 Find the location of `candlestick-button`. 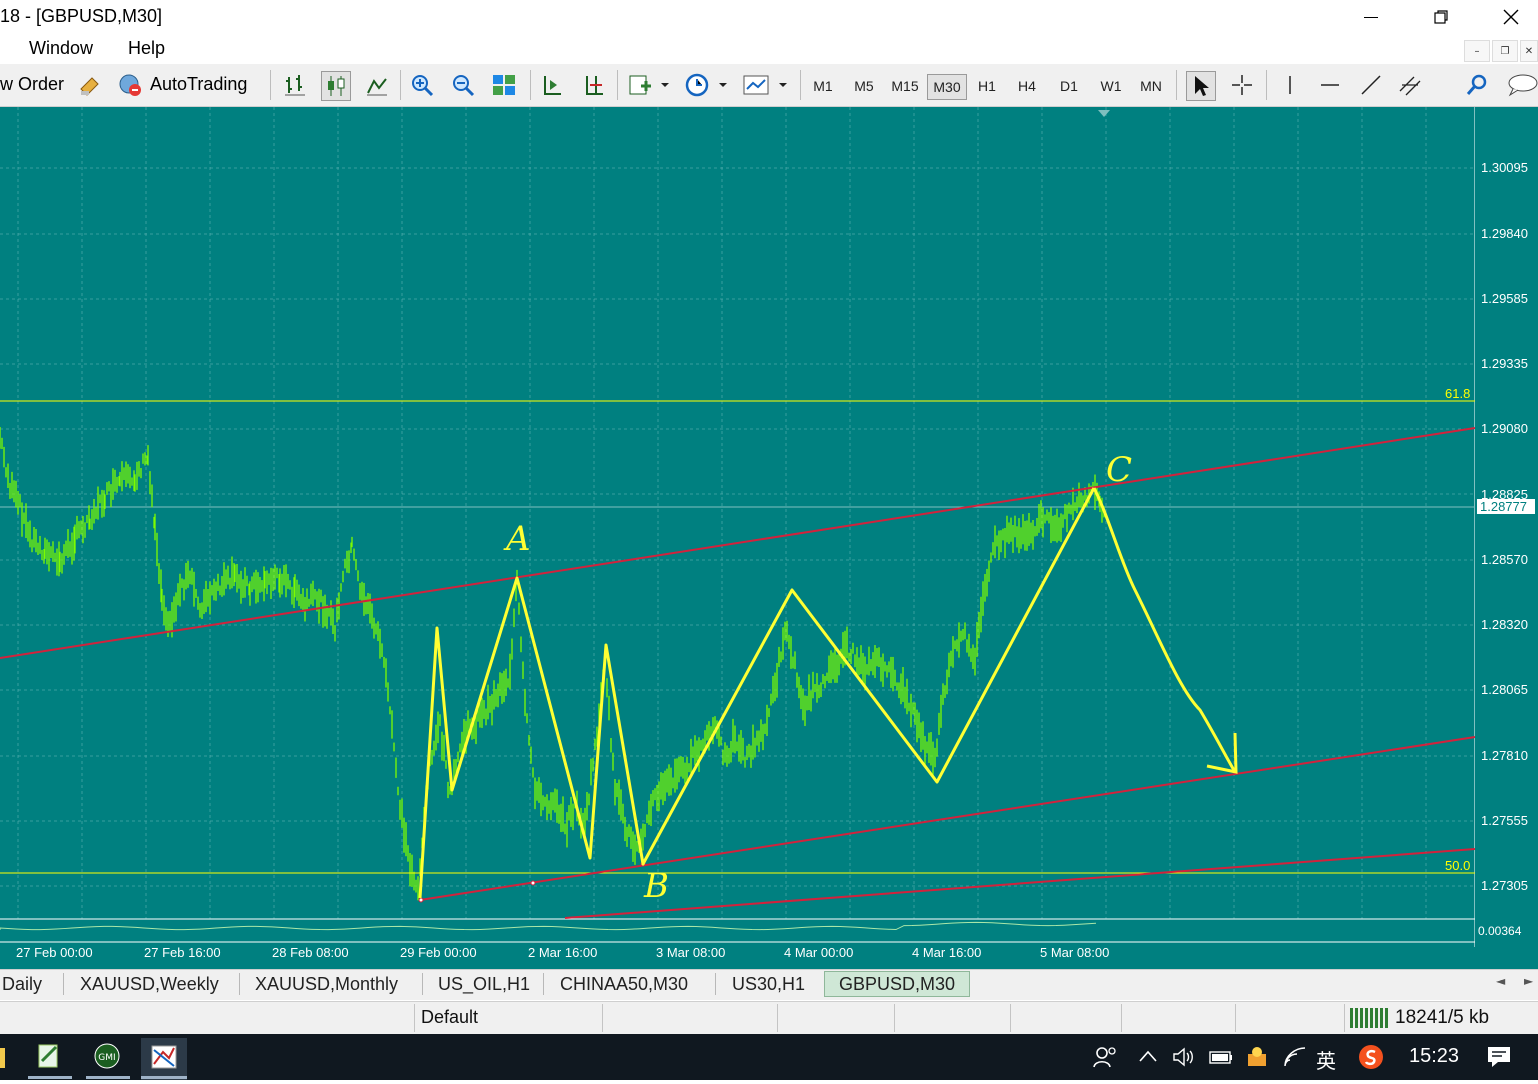

candlestick-button is located at coordinates (336, 86).